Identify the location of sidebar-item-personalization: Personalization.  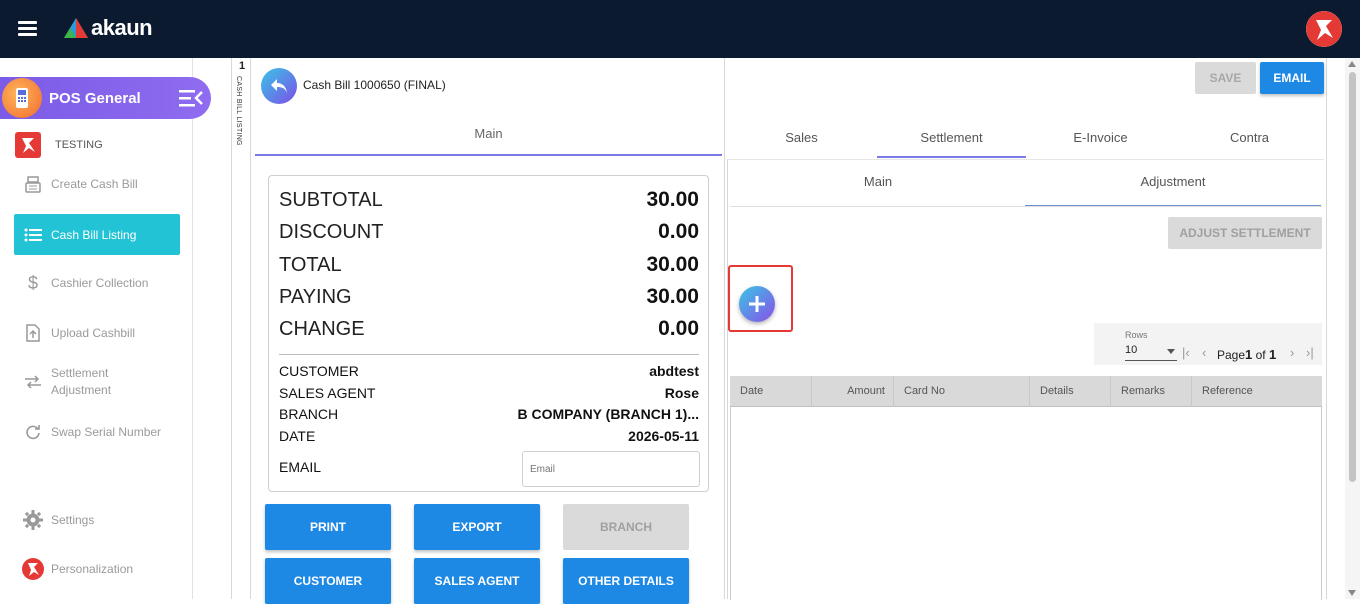
(97, 569).